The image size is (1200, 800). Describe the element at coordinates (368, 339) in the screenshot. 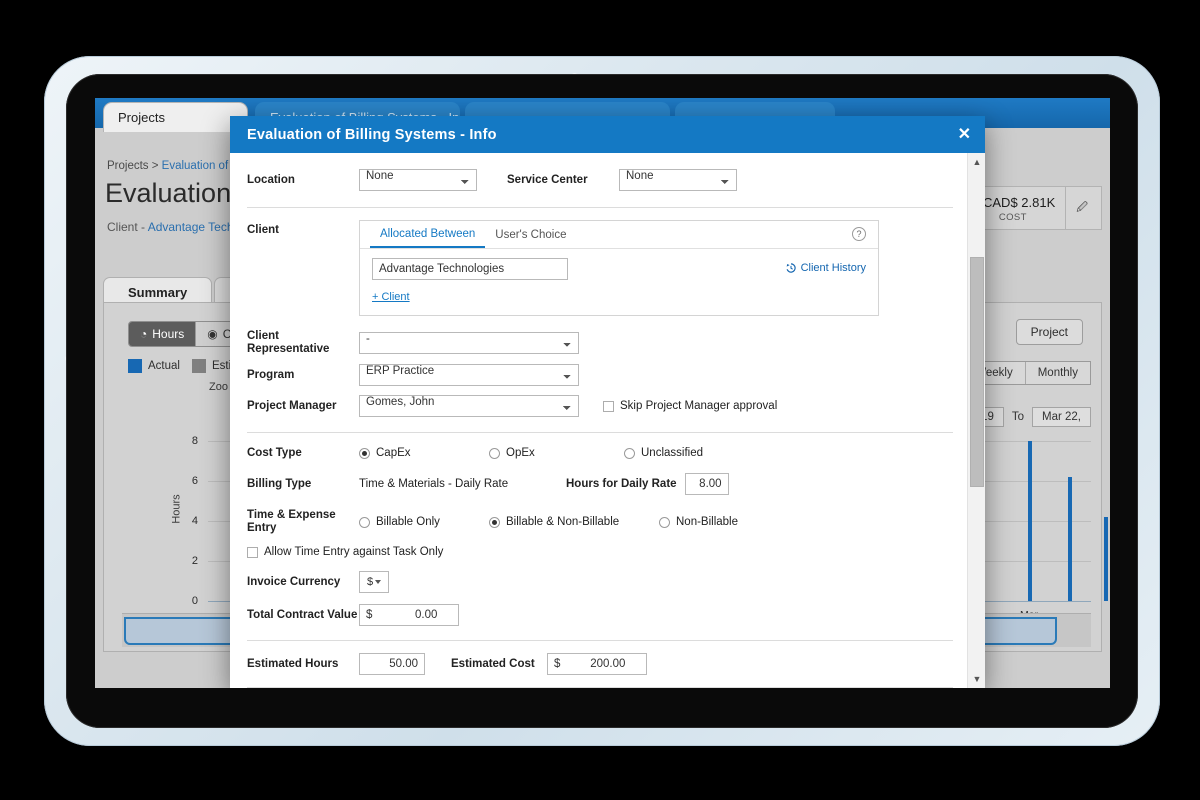

I see `client-representative-value: -` at that location.